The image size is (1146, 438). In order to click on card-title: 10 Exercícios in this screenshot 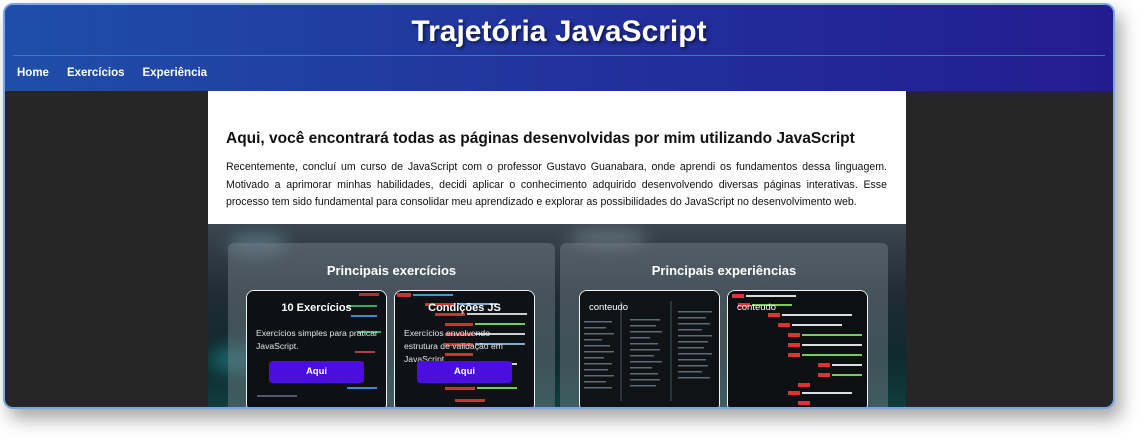, I will do `click(316, 308)`.